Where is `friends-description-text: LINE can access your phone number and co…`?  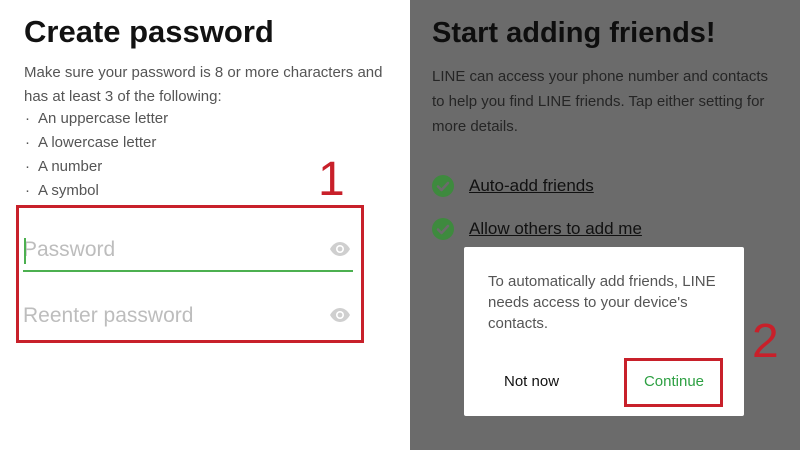
friends-description-text: LINE can access your phone number and co… is located at coordinates (600, 101).